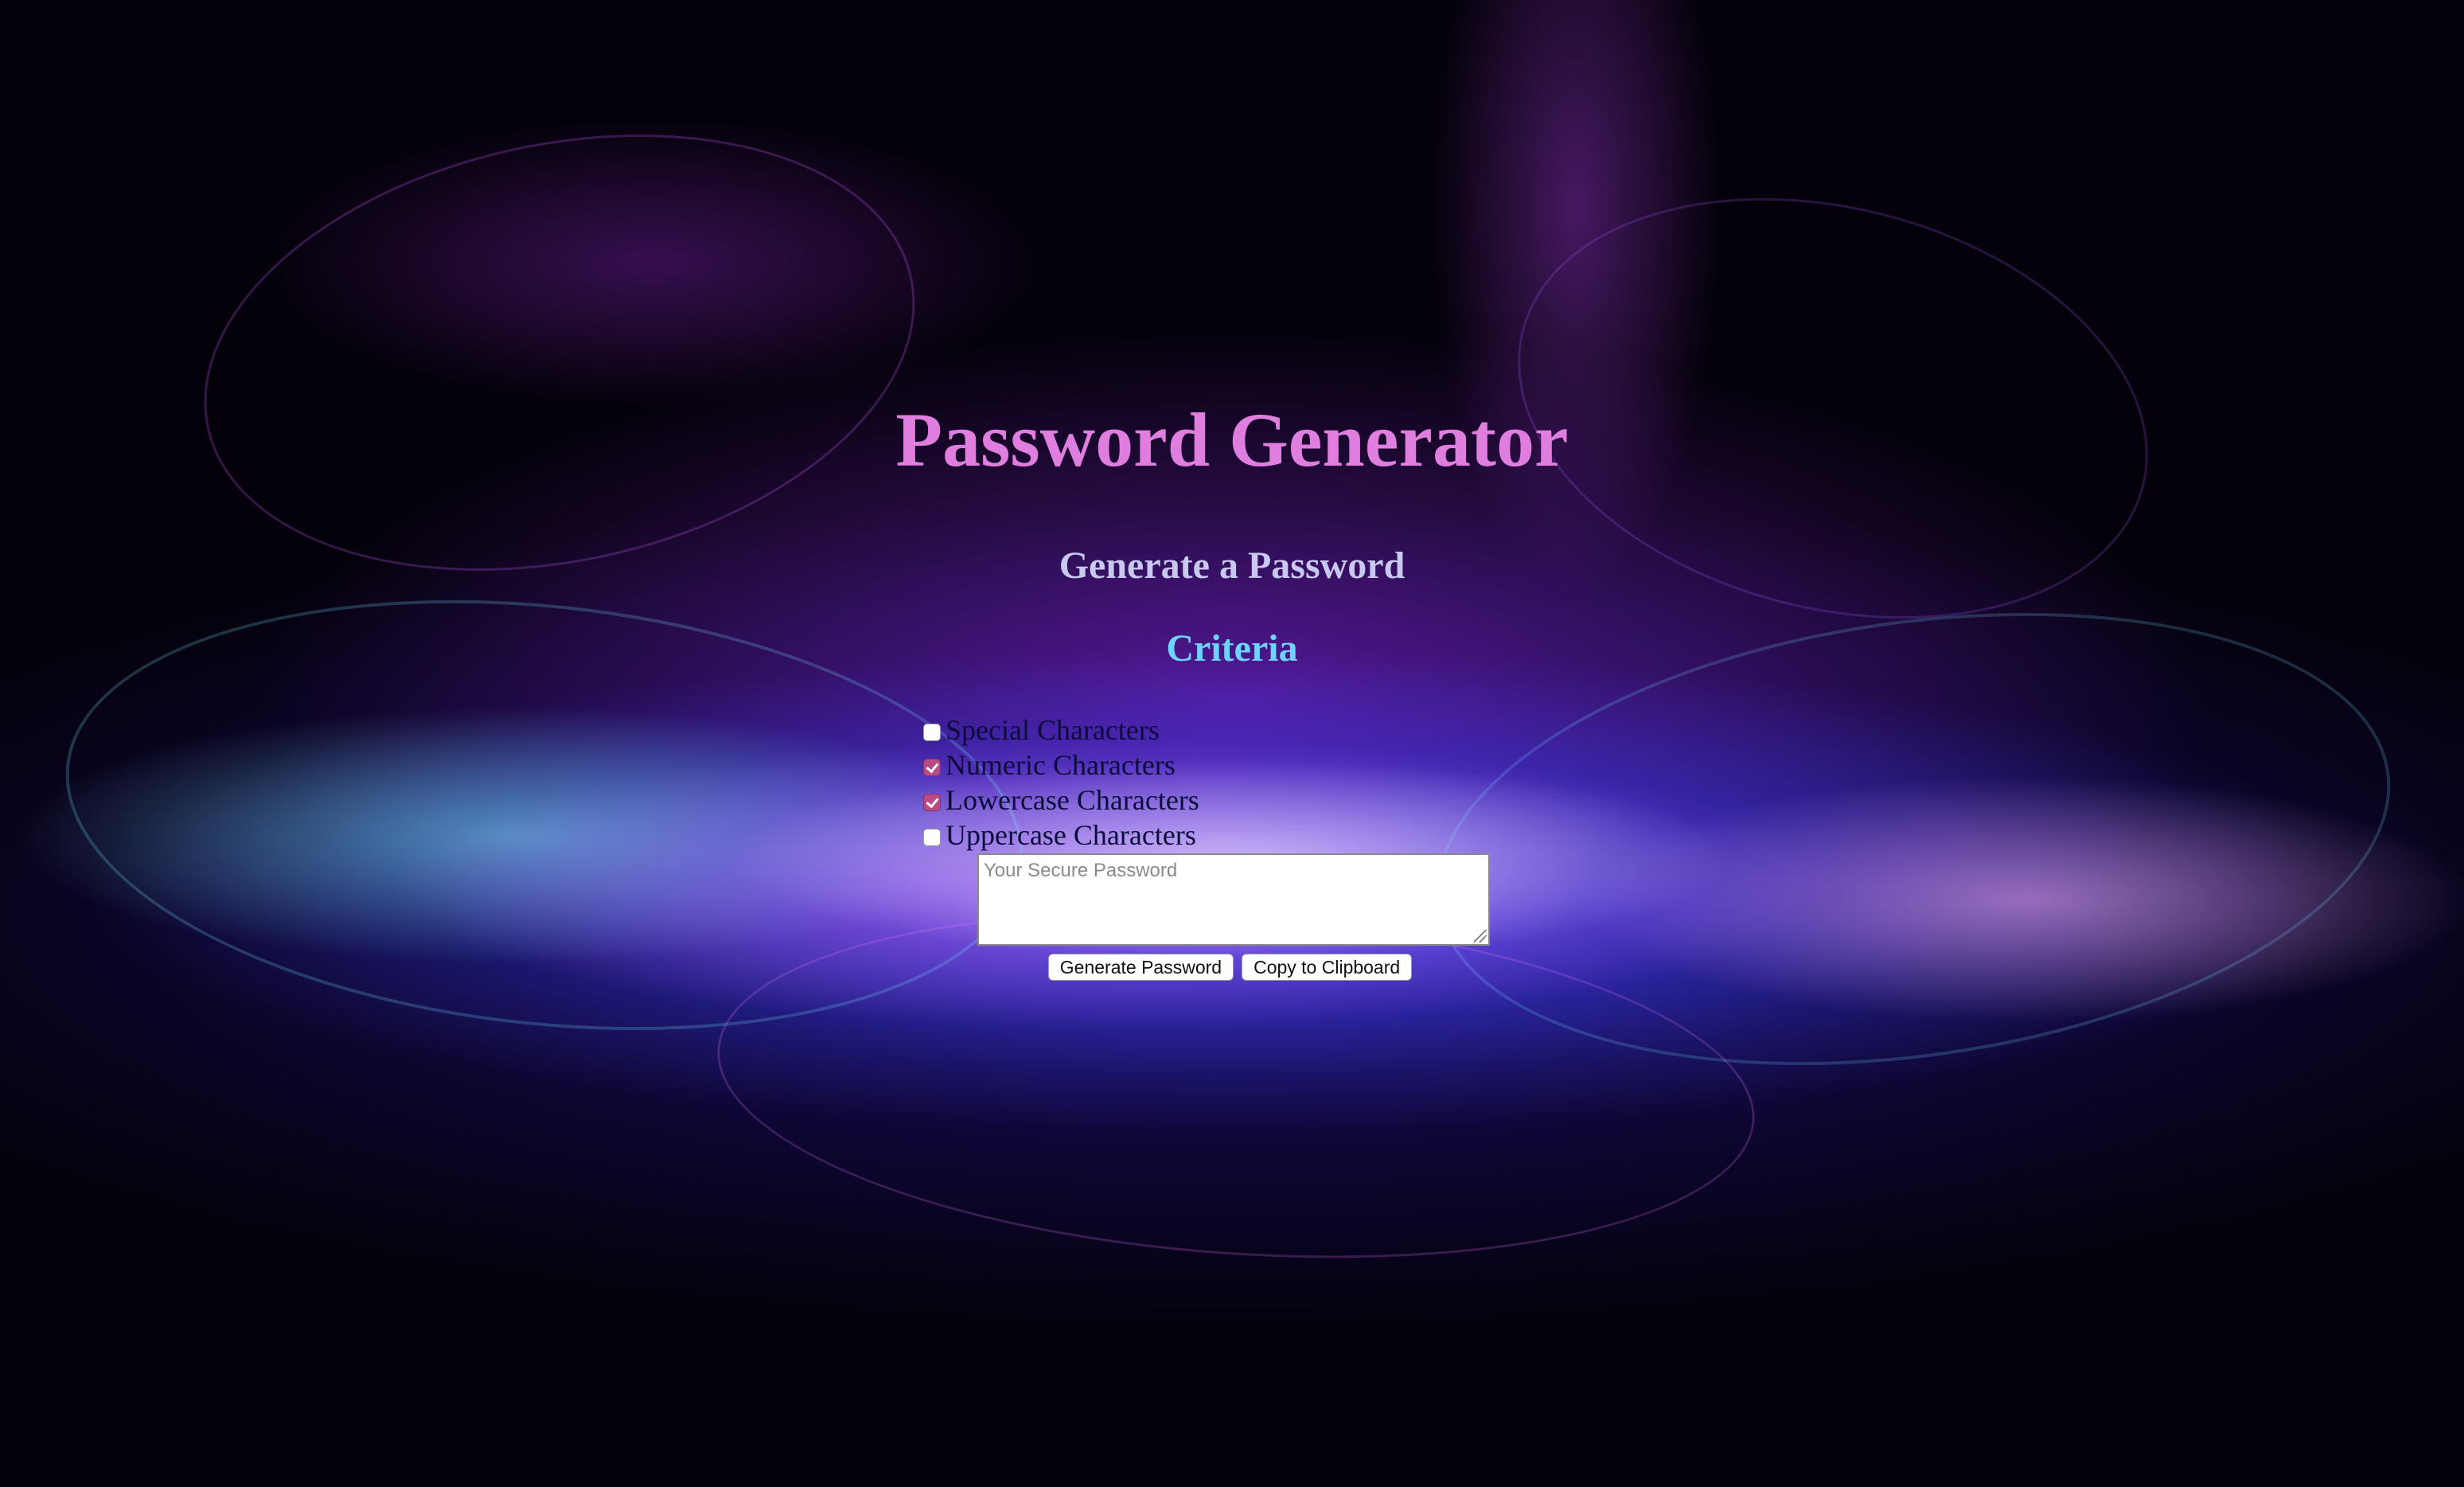 Image resolution: width=2464 pixels, height=1487 pixels. Describe the element at coordinates (1480, 936) in the screenshot. I see `textarea-resize-handle` at that location.